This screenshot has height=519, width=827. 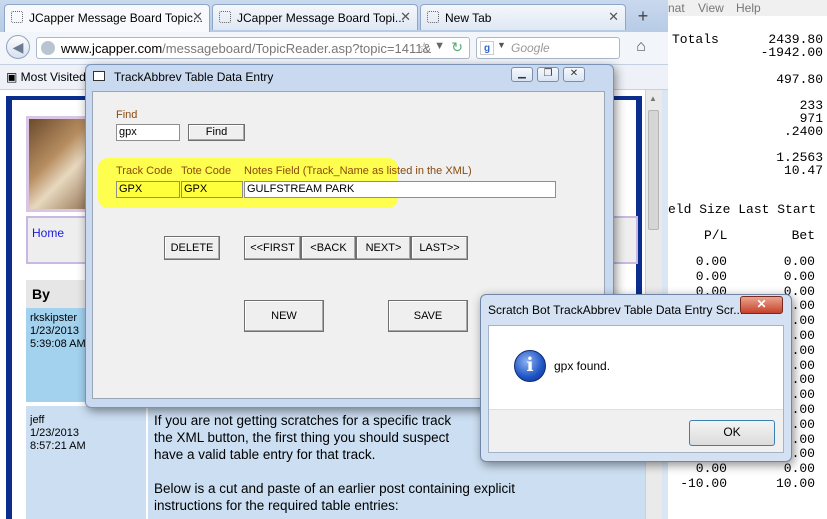 I want to click on stat-value-5: 10.47, so click(x=803, y=170).